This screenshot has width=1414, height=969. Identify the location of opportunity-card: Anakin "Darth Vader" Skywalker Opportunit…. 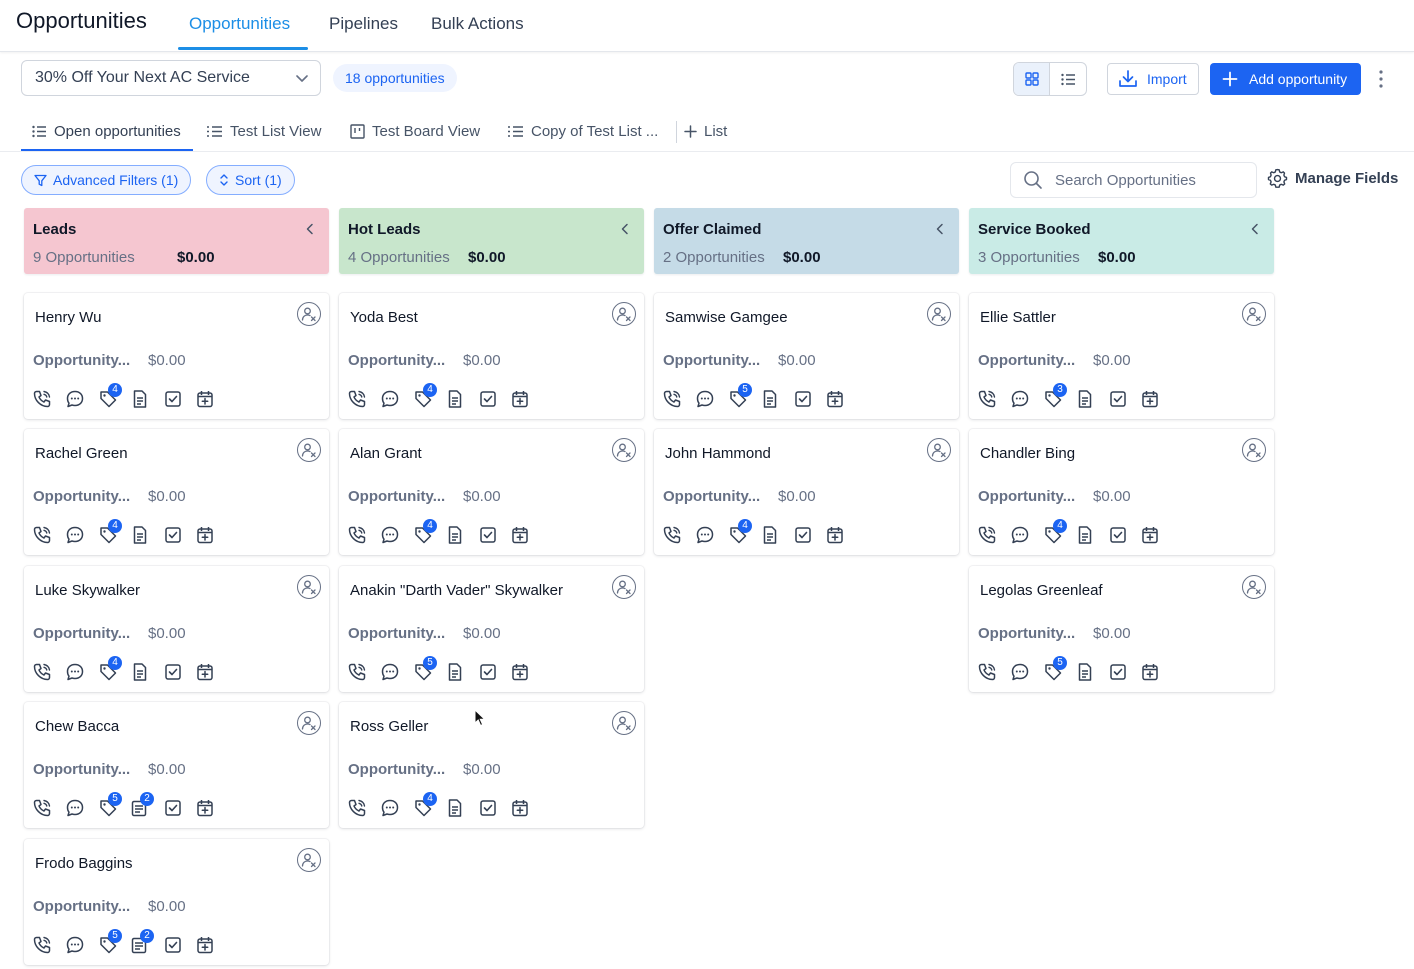
(491, 629).